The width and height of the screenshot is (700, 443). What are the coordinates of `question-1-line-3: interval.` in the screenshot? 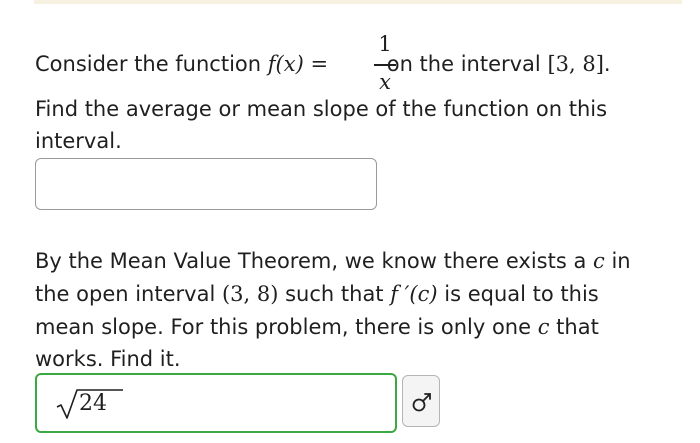 It's located at (78, 141).